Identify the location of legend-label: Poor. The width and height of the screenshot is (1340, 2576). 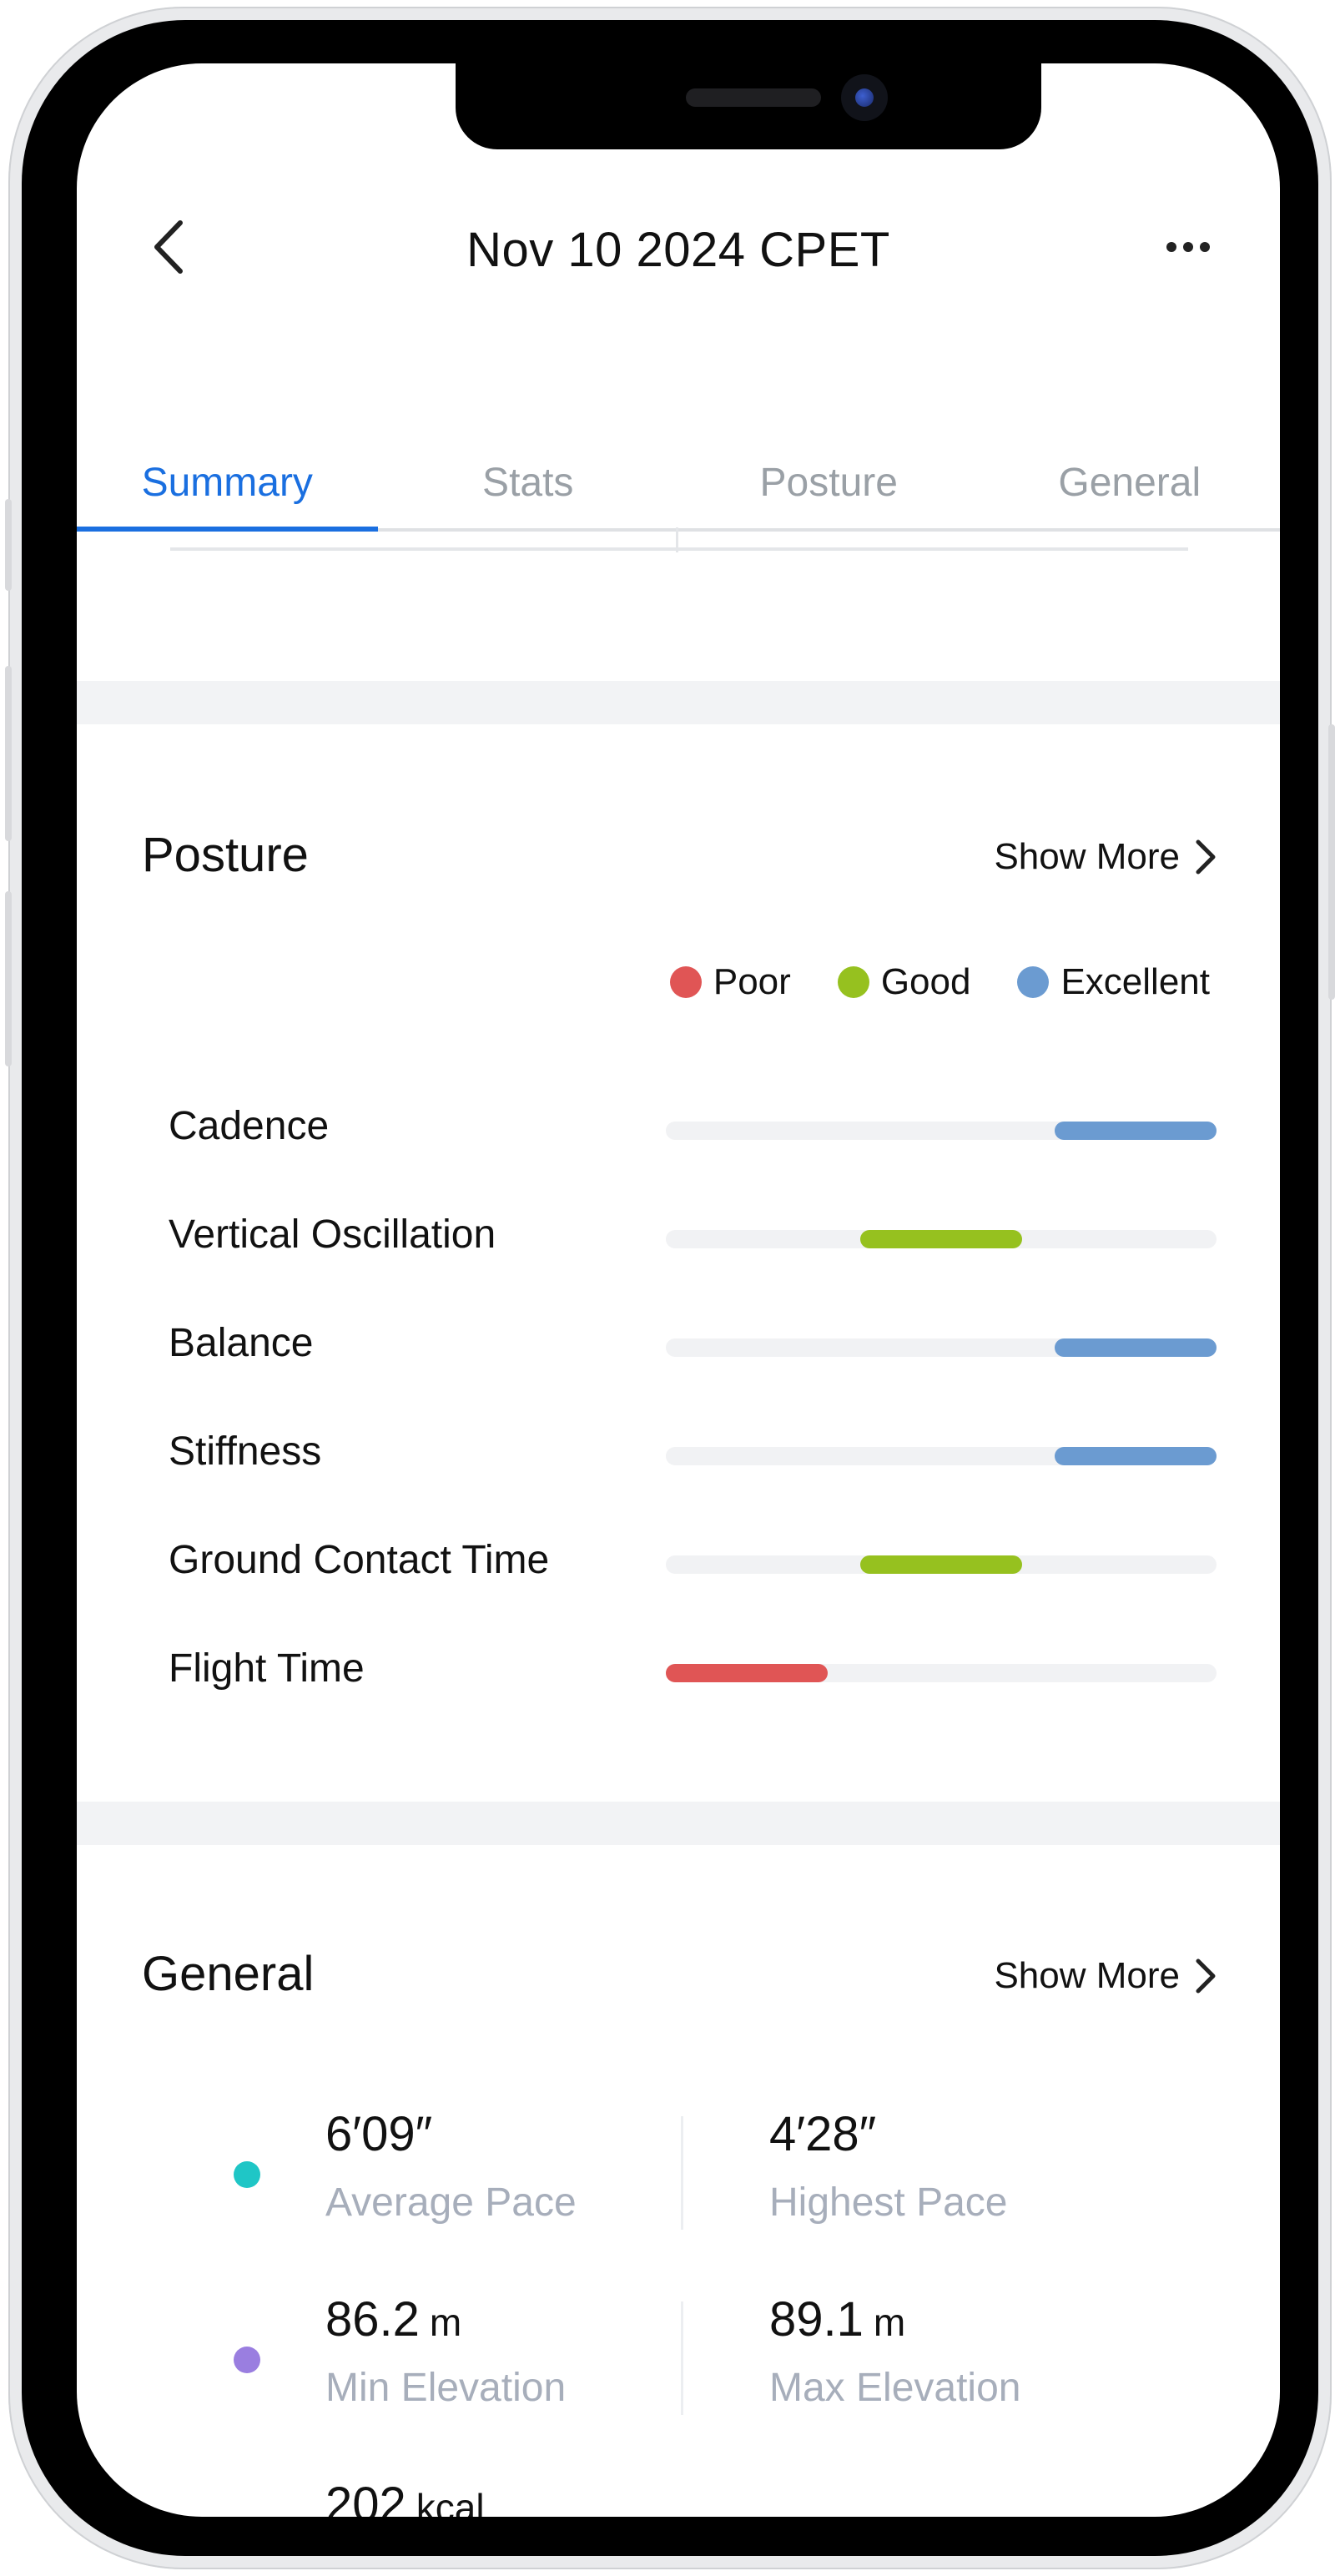
(752, 981).